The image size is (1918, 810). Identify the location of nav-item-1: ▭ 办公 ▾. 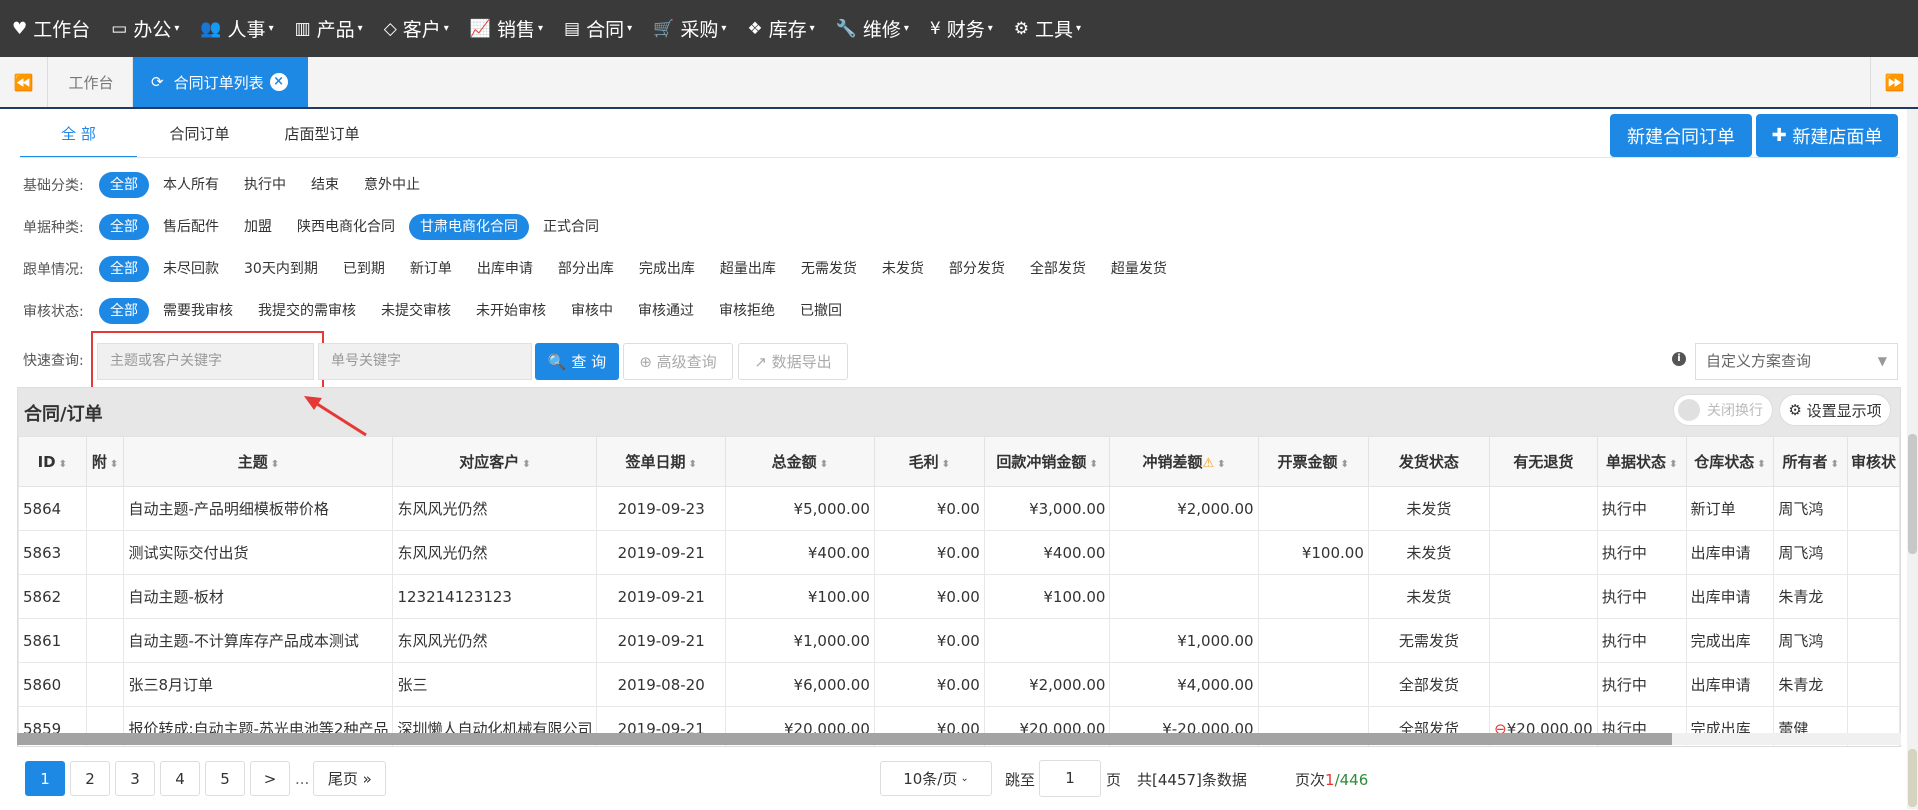
(145, 28).